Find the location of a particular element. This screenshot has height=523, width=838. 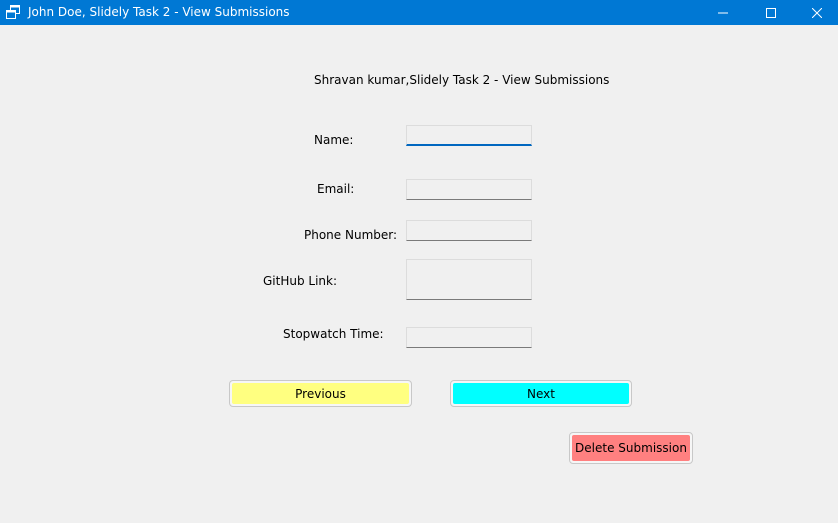

next-button: Next is located at coordinates (541, 393).